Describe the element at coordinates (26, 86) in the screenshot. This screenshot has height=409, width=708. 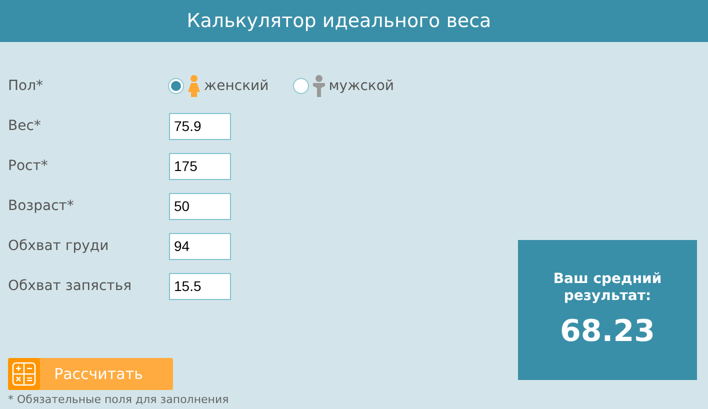
I see `field-label: Пол*` at that location.